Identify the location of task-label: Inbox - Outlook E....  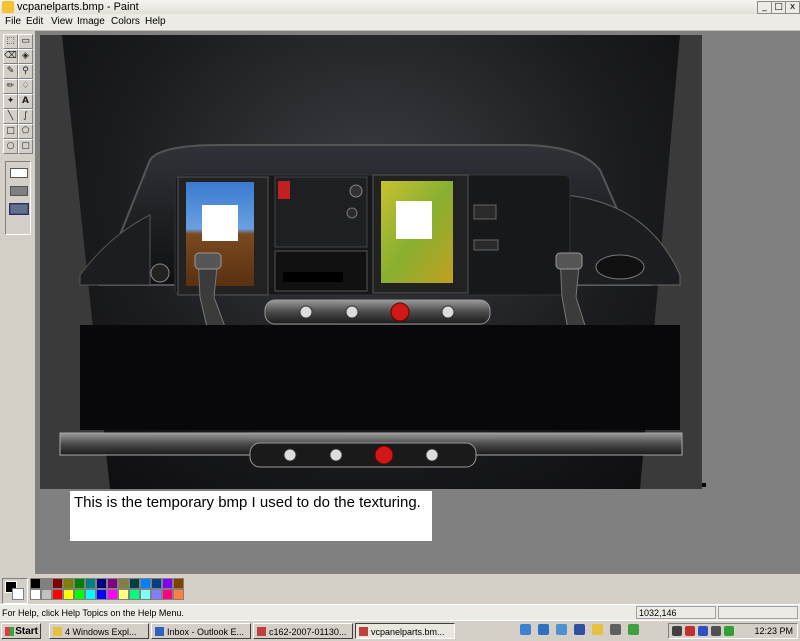
(206, 632).